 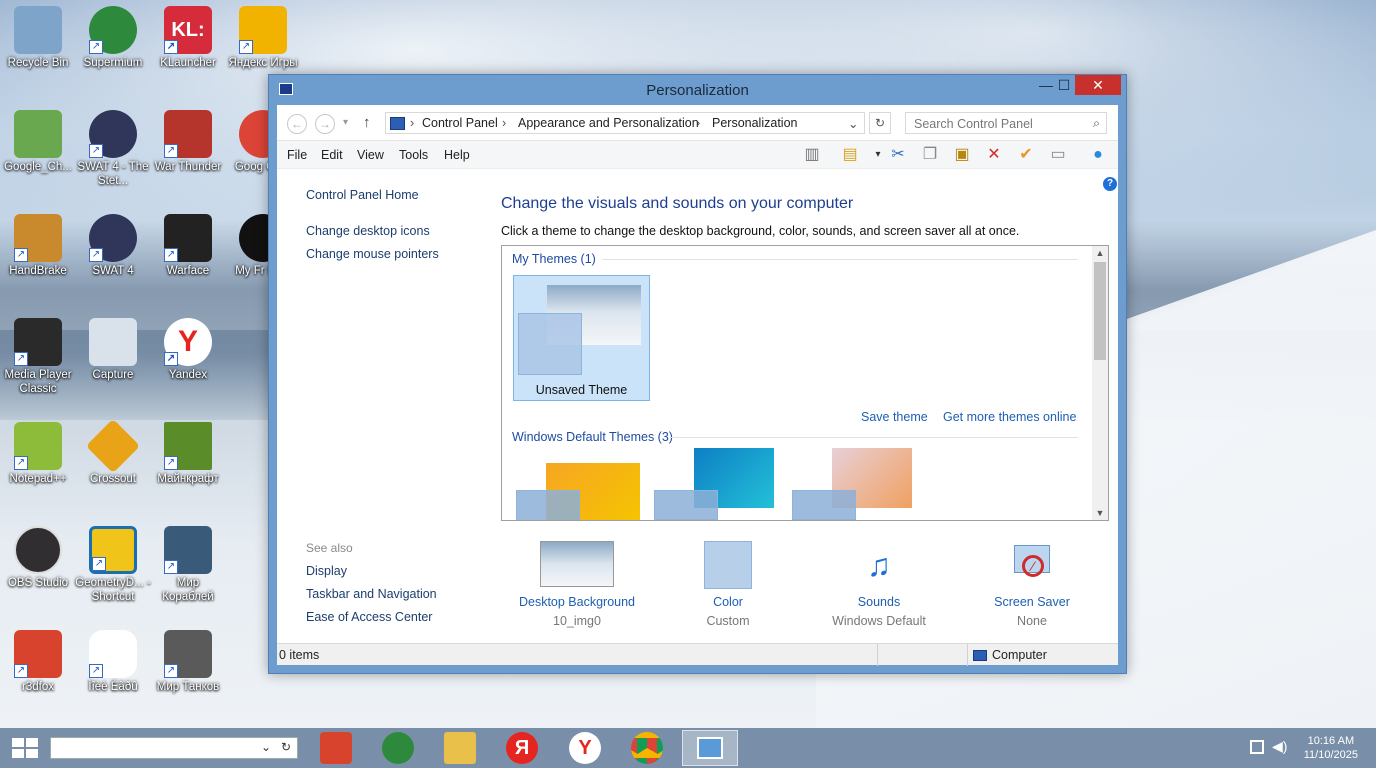 What do you see at coordinates (581, 338) in the screenshot?
I see `unsaved-theme-tile: Unsaved Theme` at bounding box center [581, 338].